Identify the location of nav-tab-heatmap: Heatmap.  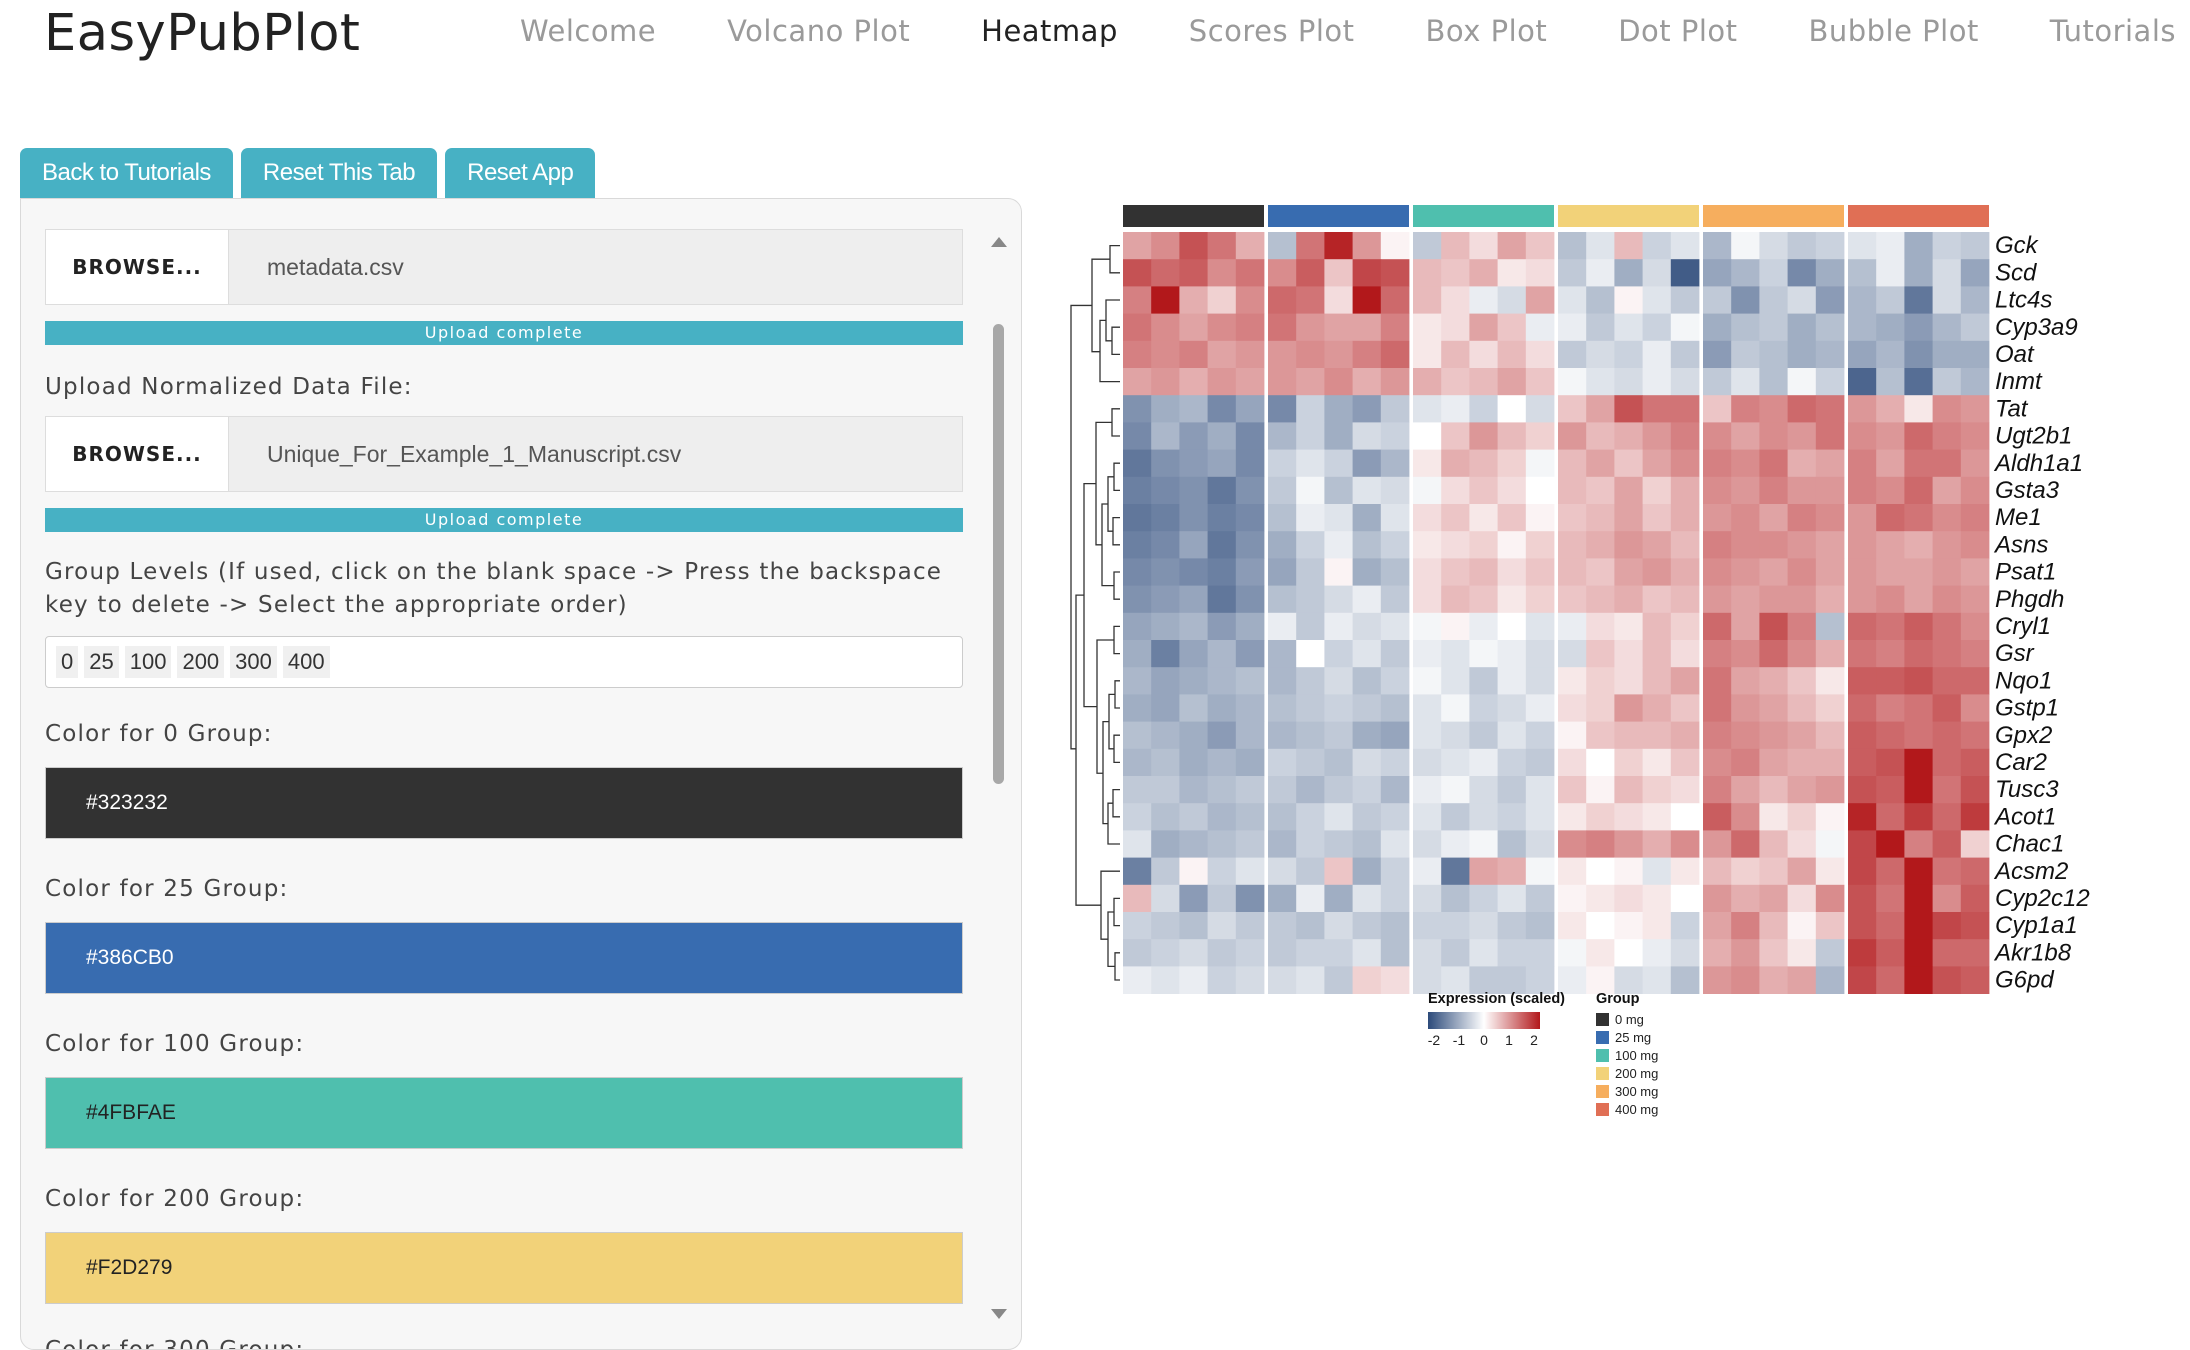
(1049, 31).